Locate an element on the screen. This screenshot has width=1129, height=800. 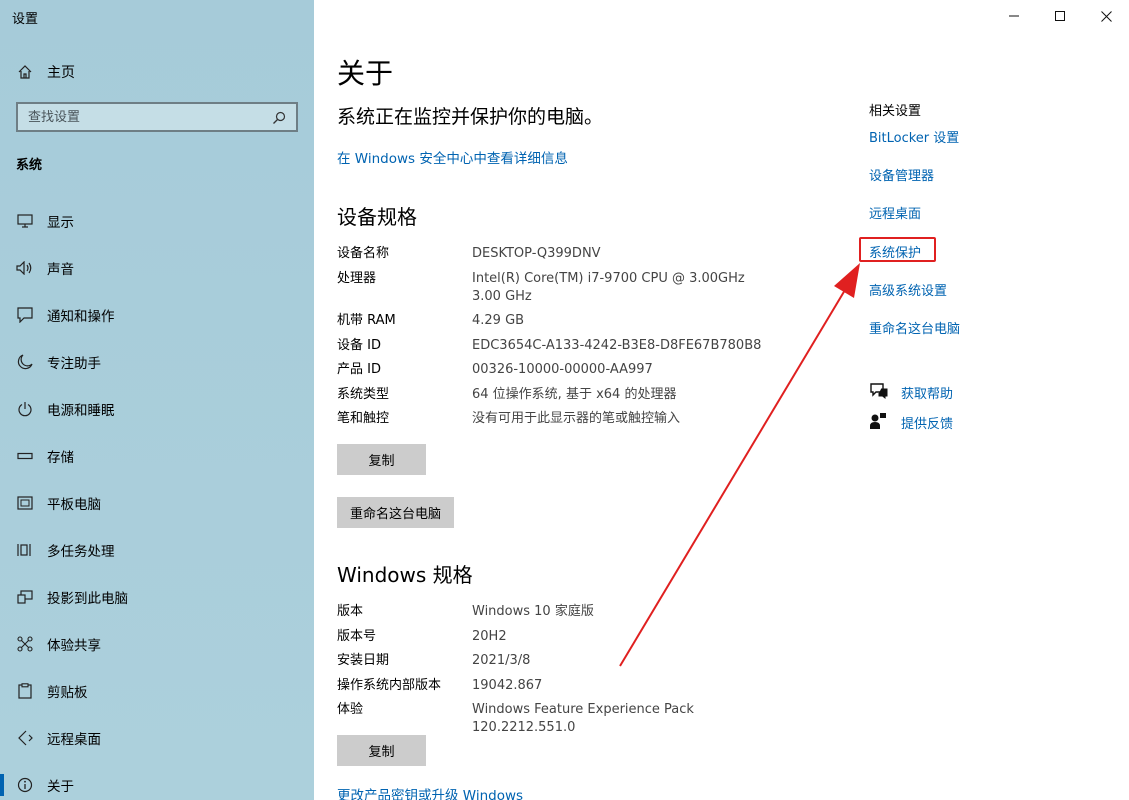
spec-key: 体验 is located at coordinates (350, 709).